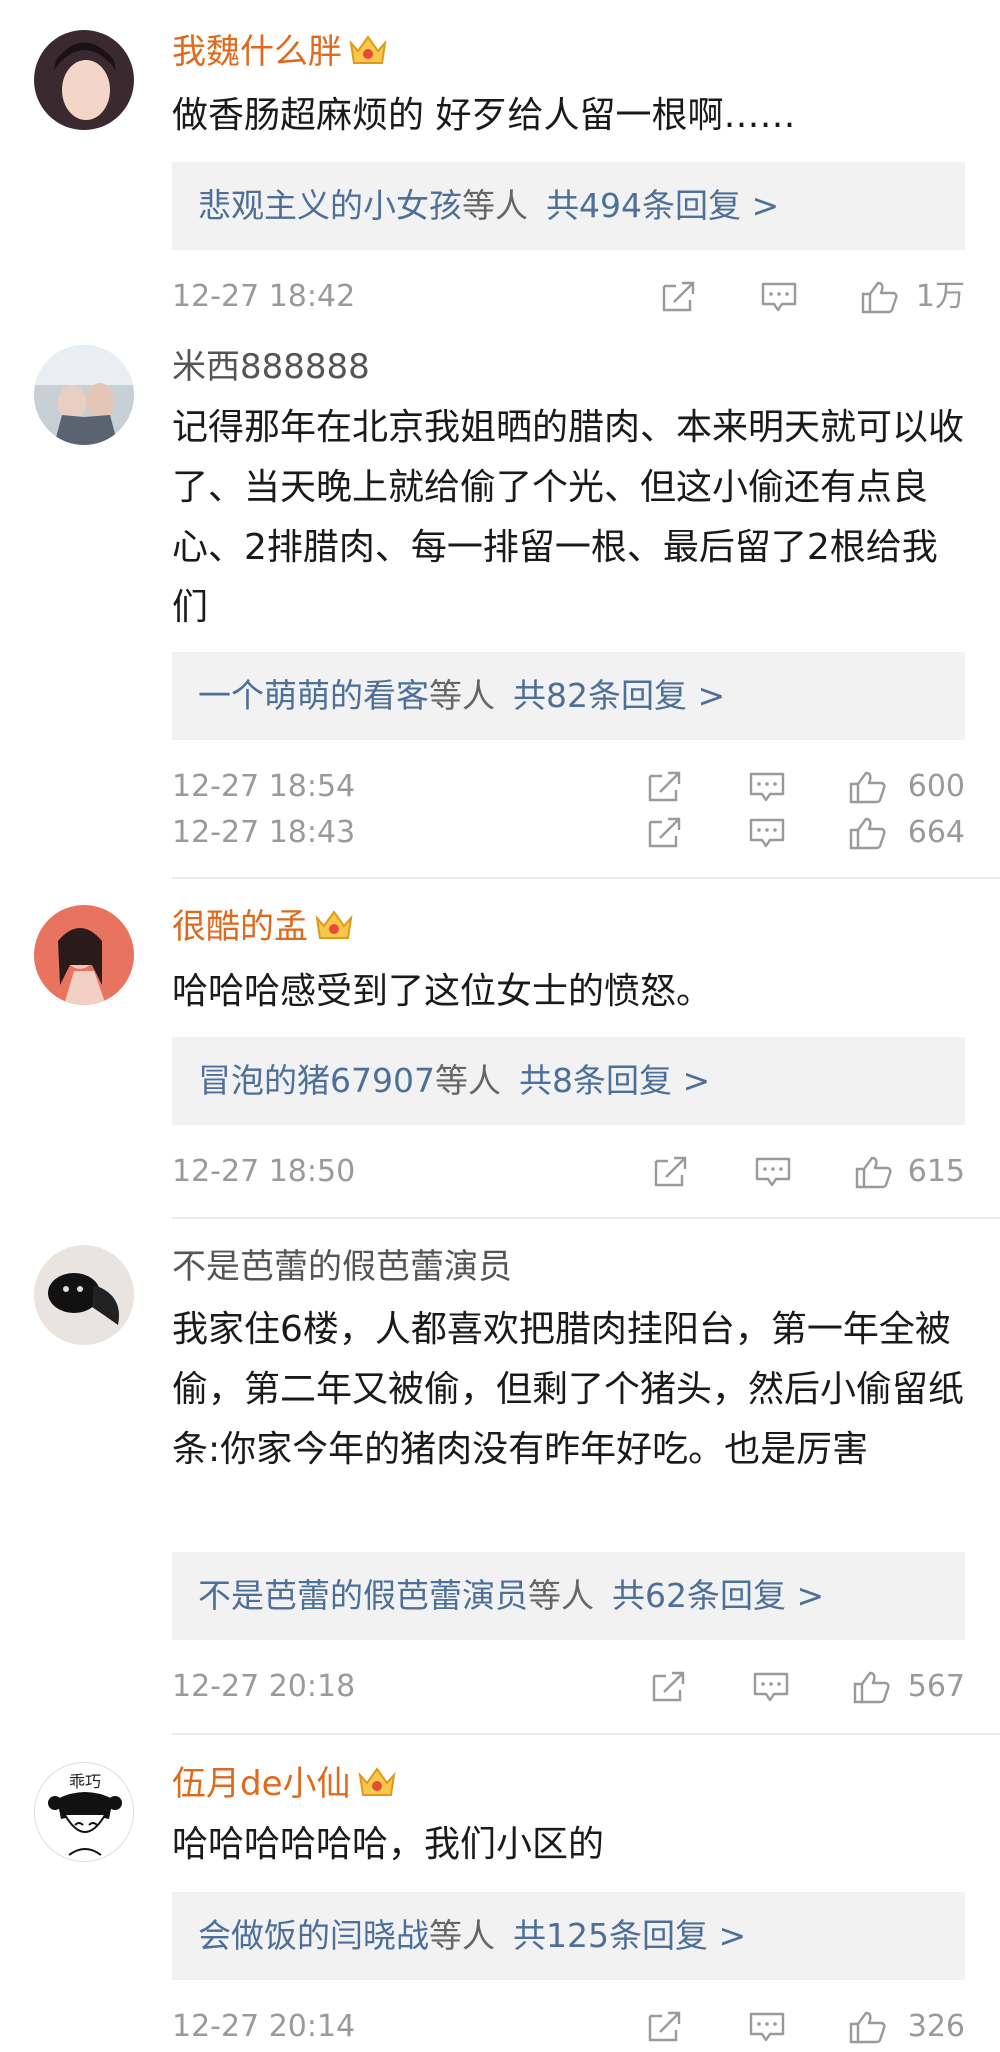 The height and width of the screenshot is (2052, 1000). What do you see at coordinates (936, 2026) in the screenshot?
I see `like-count: 326` at bounding box center [936, 2026].